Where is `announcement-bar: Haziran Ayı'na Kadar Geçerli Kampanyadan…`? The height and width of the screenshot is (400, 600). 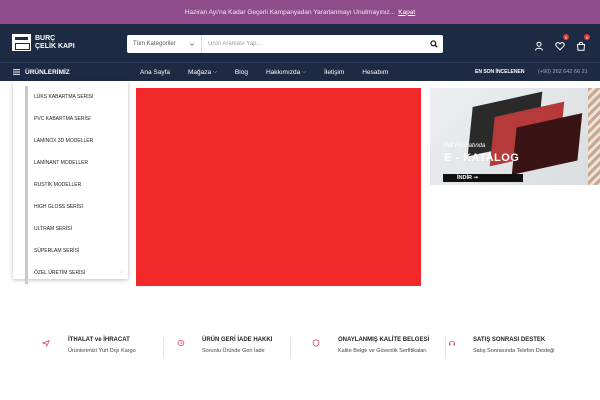
announcement-bar: Haziran Ayı'na Kadar Geçerli Kampanyadan… is located at coordinates (300, 12).